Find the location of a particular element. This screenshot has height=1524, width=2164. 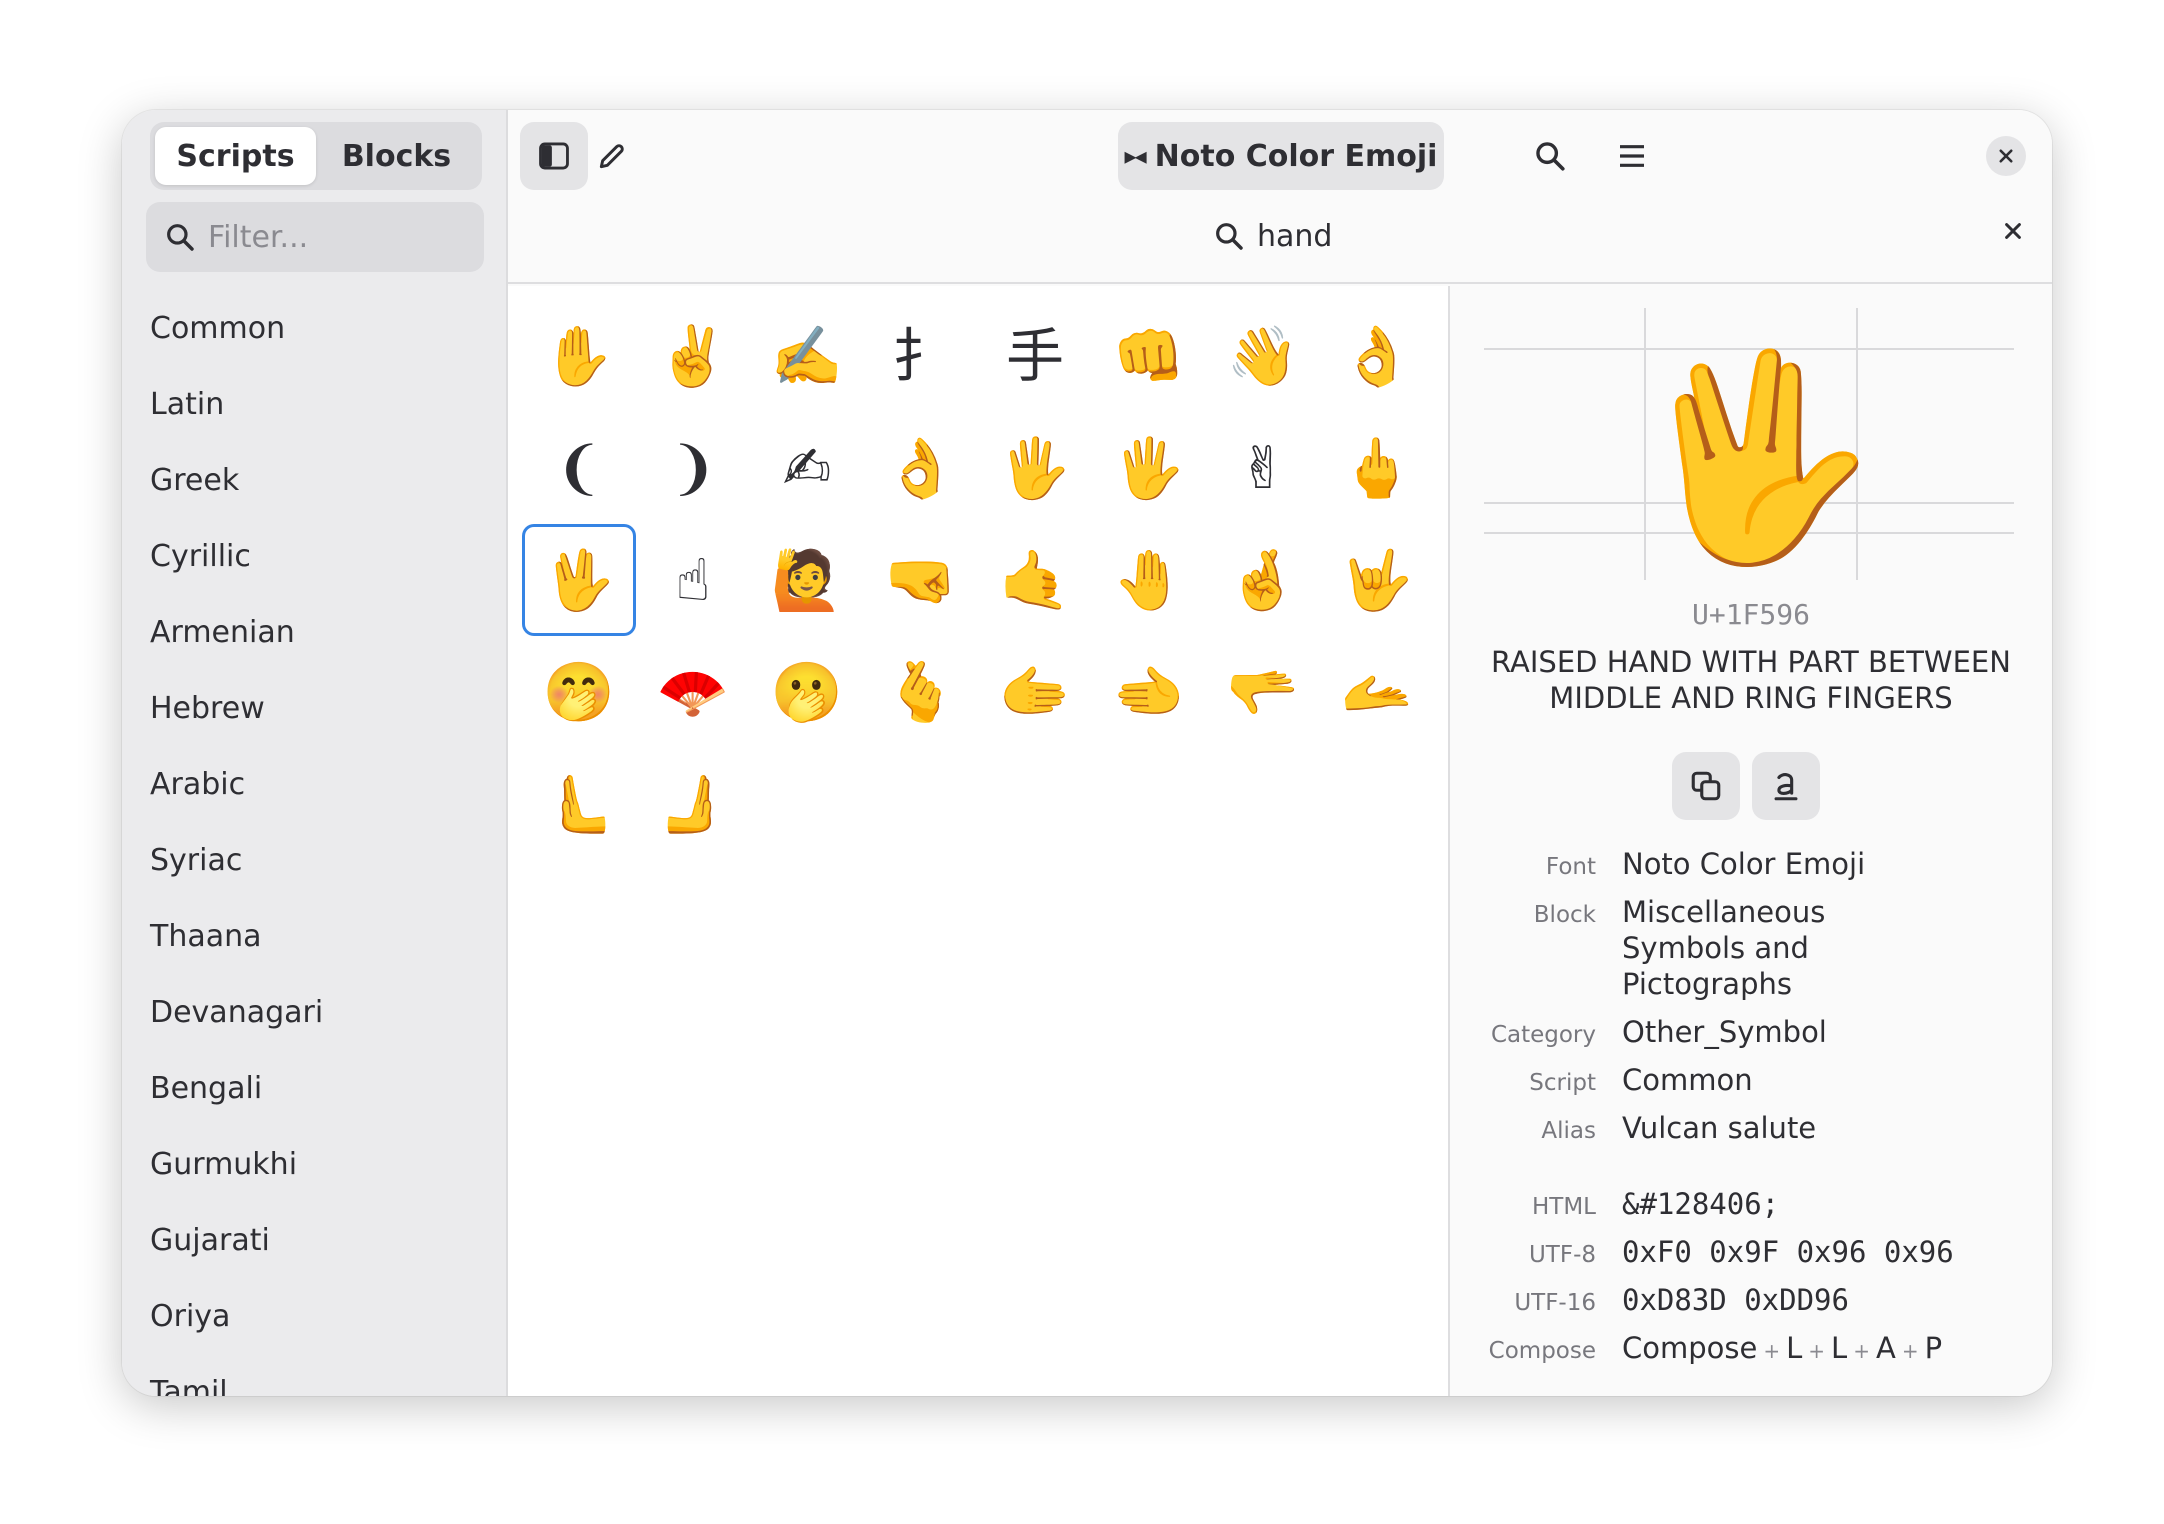

sidebar-item-armenian: Armenian is located at coordinates (314, 632).